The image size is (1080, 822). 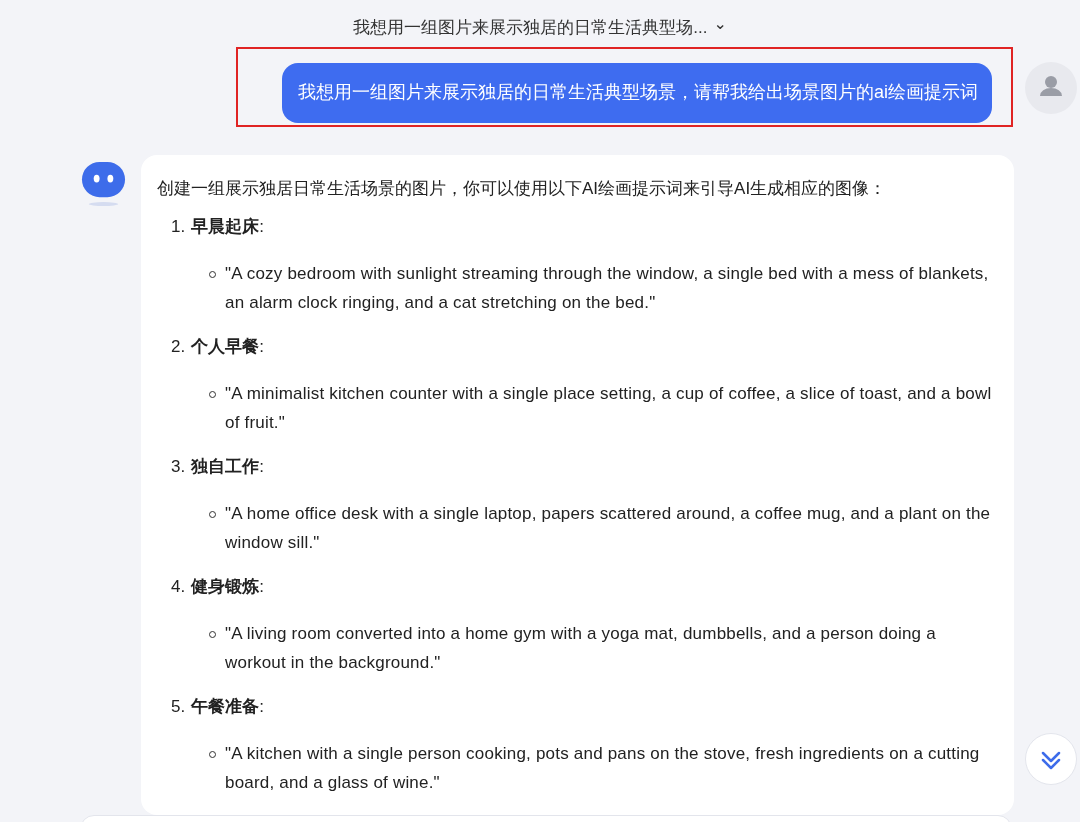 I want to click on item-heading: 健身锻炼:, so click(x=227, y=587).